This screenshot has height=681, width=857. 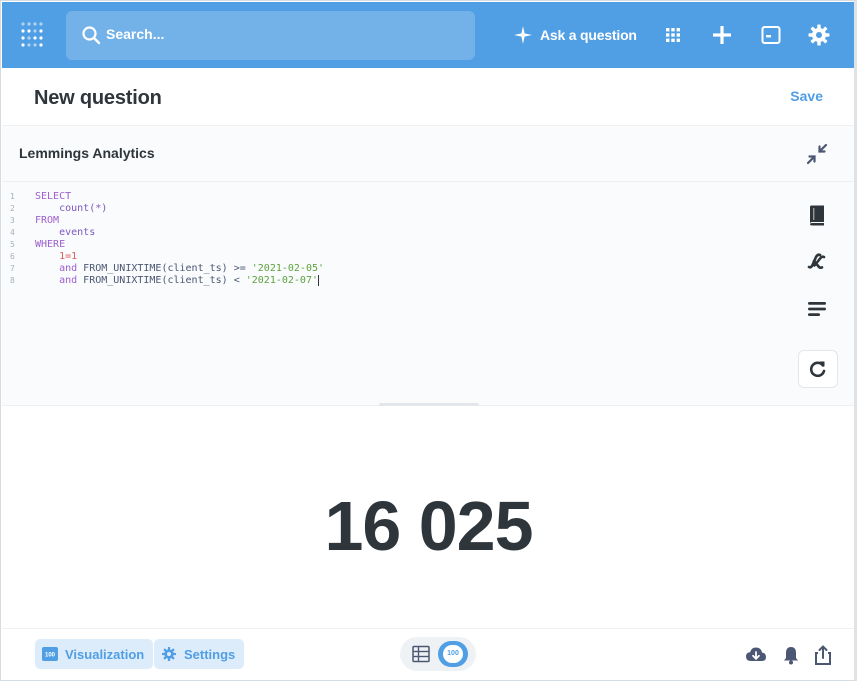 I want to click on search-icon, so click(x=91, y=35).